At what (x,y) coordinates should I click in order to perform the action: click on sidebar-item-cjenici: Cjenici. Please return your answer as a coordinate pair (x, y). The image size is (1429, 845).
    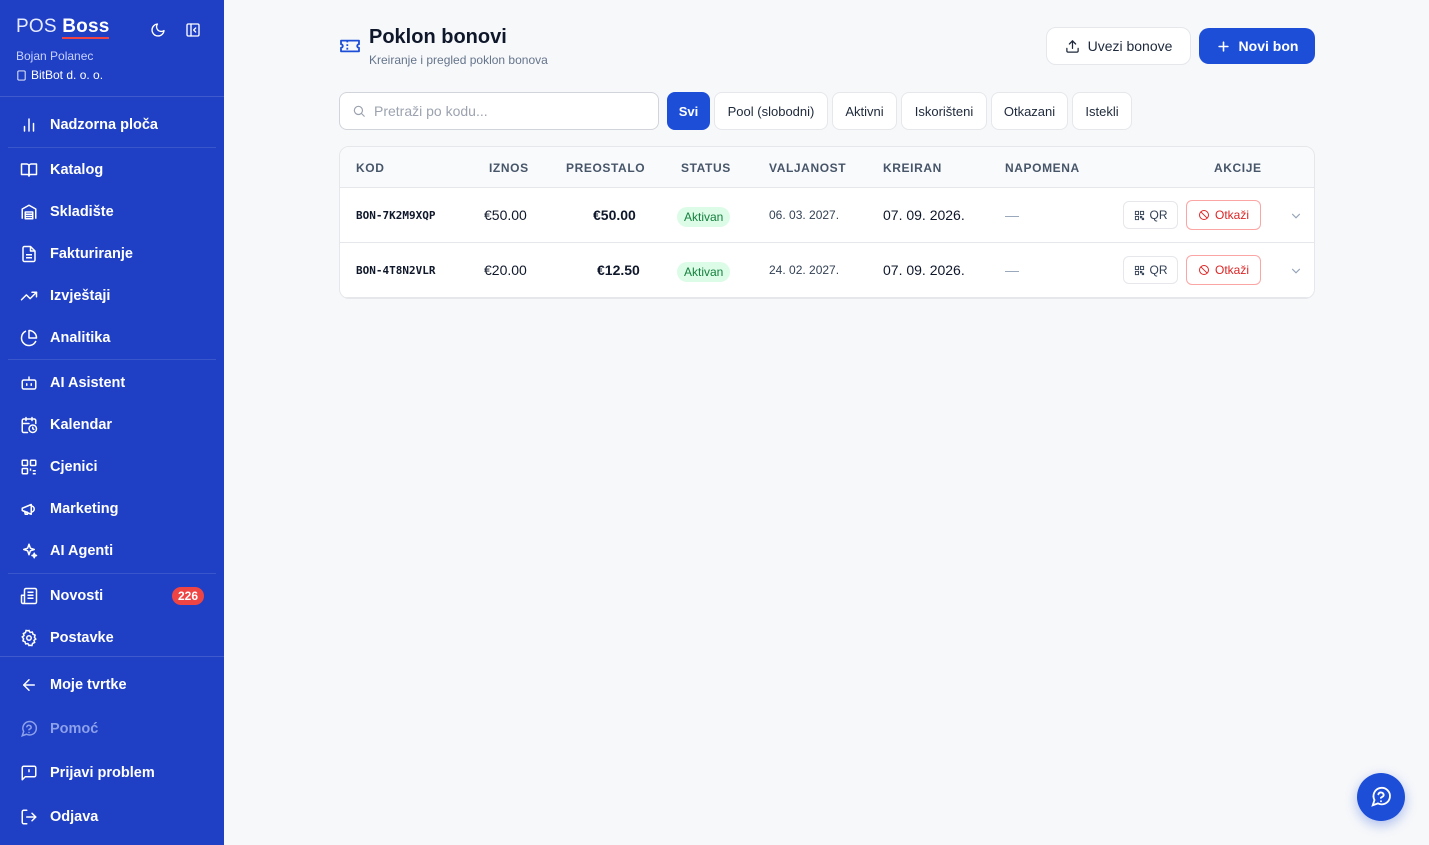
    Looking at the image, I should click on (112, 467).